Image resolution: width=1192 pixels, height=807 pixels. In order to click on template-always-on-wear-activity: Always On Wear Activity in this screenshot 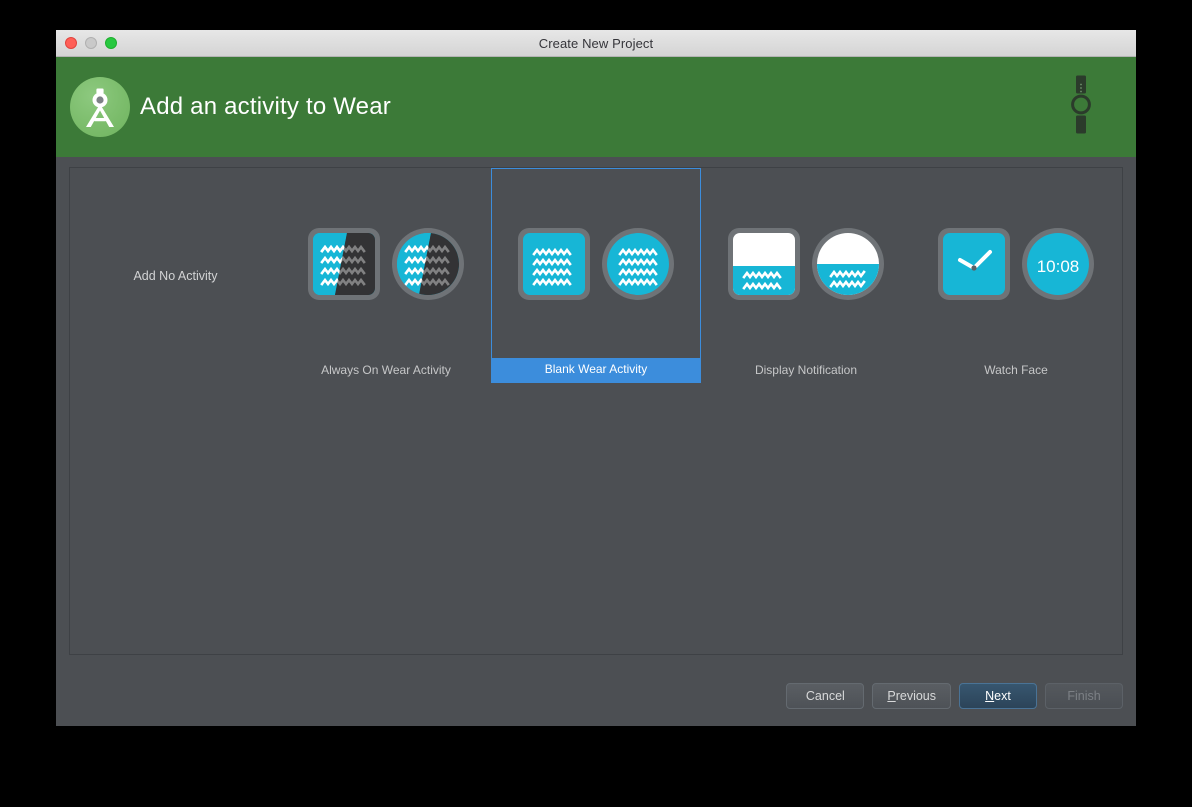, I will do `click(386, 275)`.